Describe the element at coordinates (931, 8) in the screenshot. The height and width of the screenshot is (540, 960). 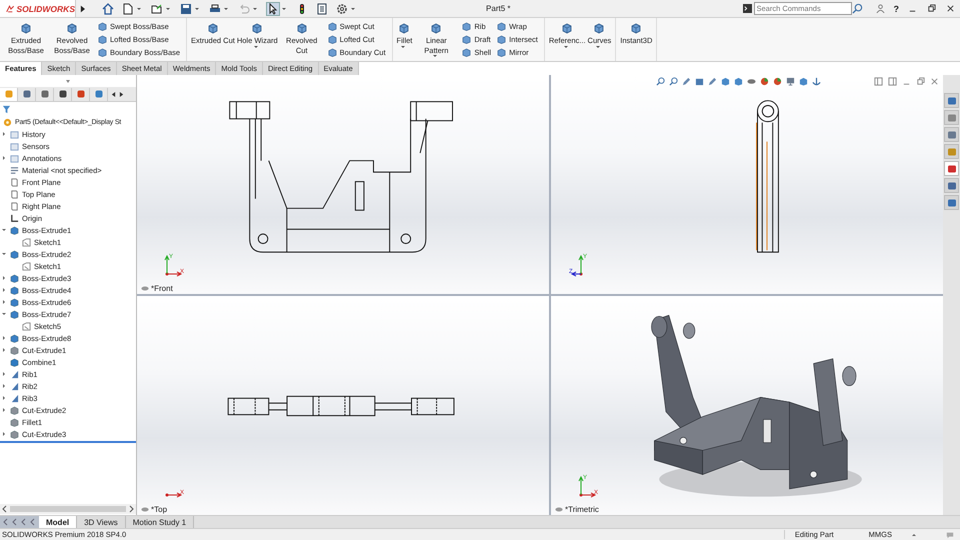
I see `restore-icon` at that location.